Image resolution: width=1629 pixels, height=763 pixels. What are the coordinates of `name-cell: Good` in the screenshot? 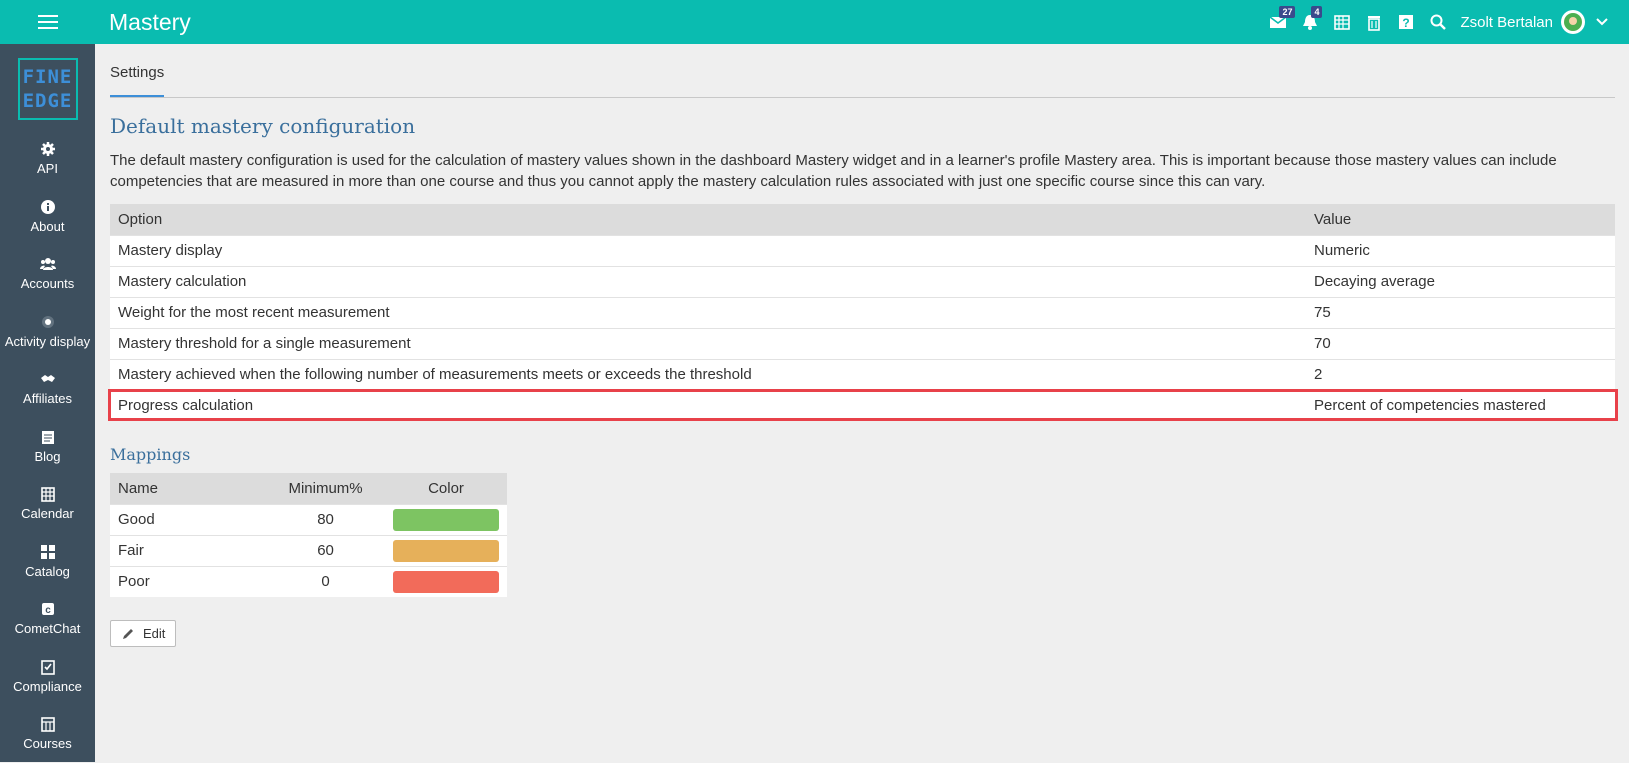 It's located at (188, 519).